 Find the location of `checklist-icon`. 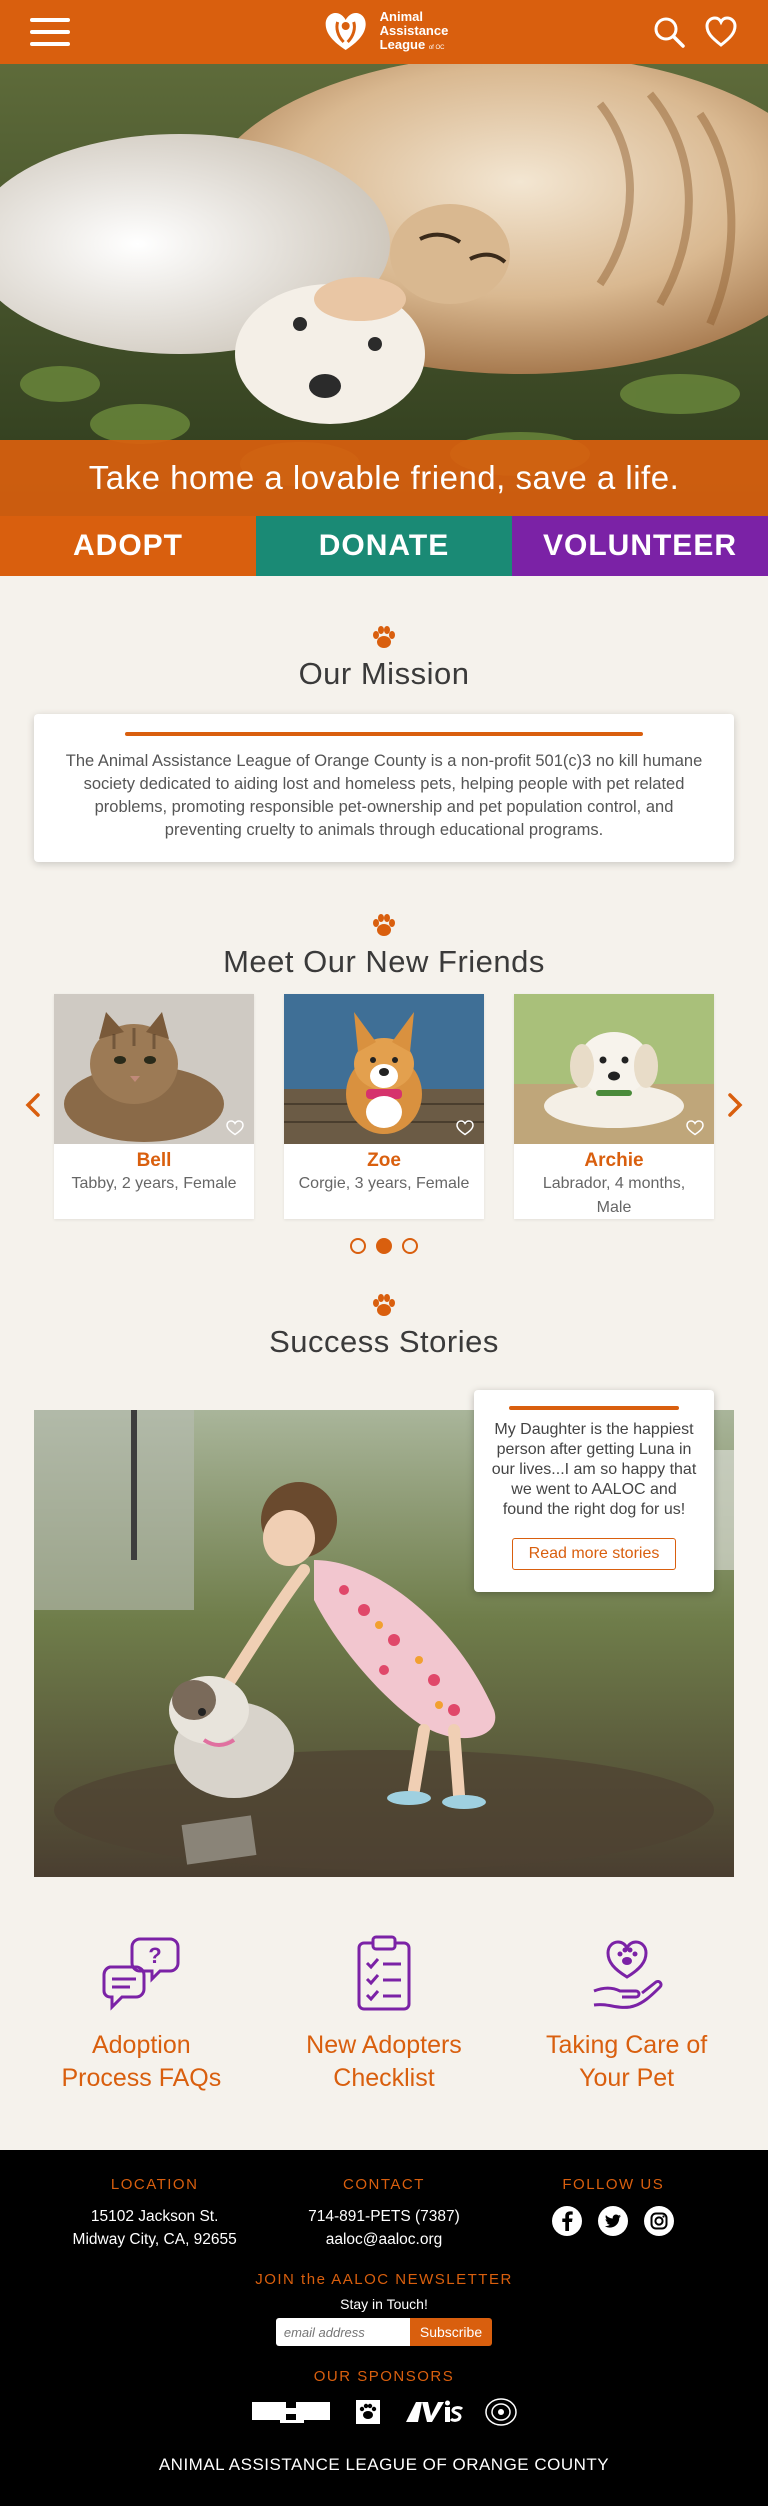

checklist-icon is located at coordinates (384, 1973).